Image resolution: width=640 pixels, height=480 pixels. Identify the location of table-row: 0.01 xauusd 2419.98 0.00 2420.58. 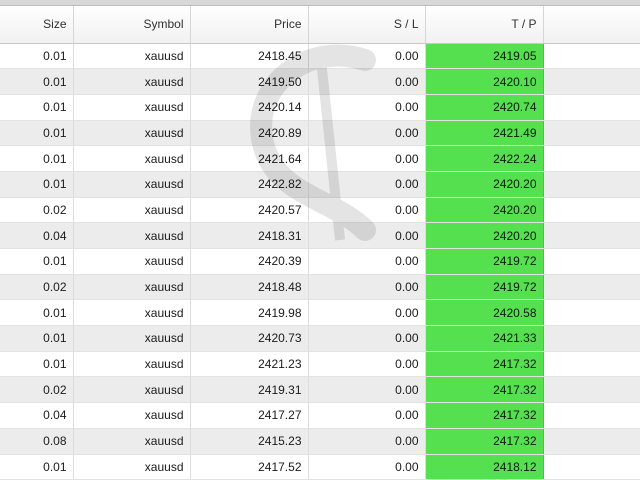
(320, 313).